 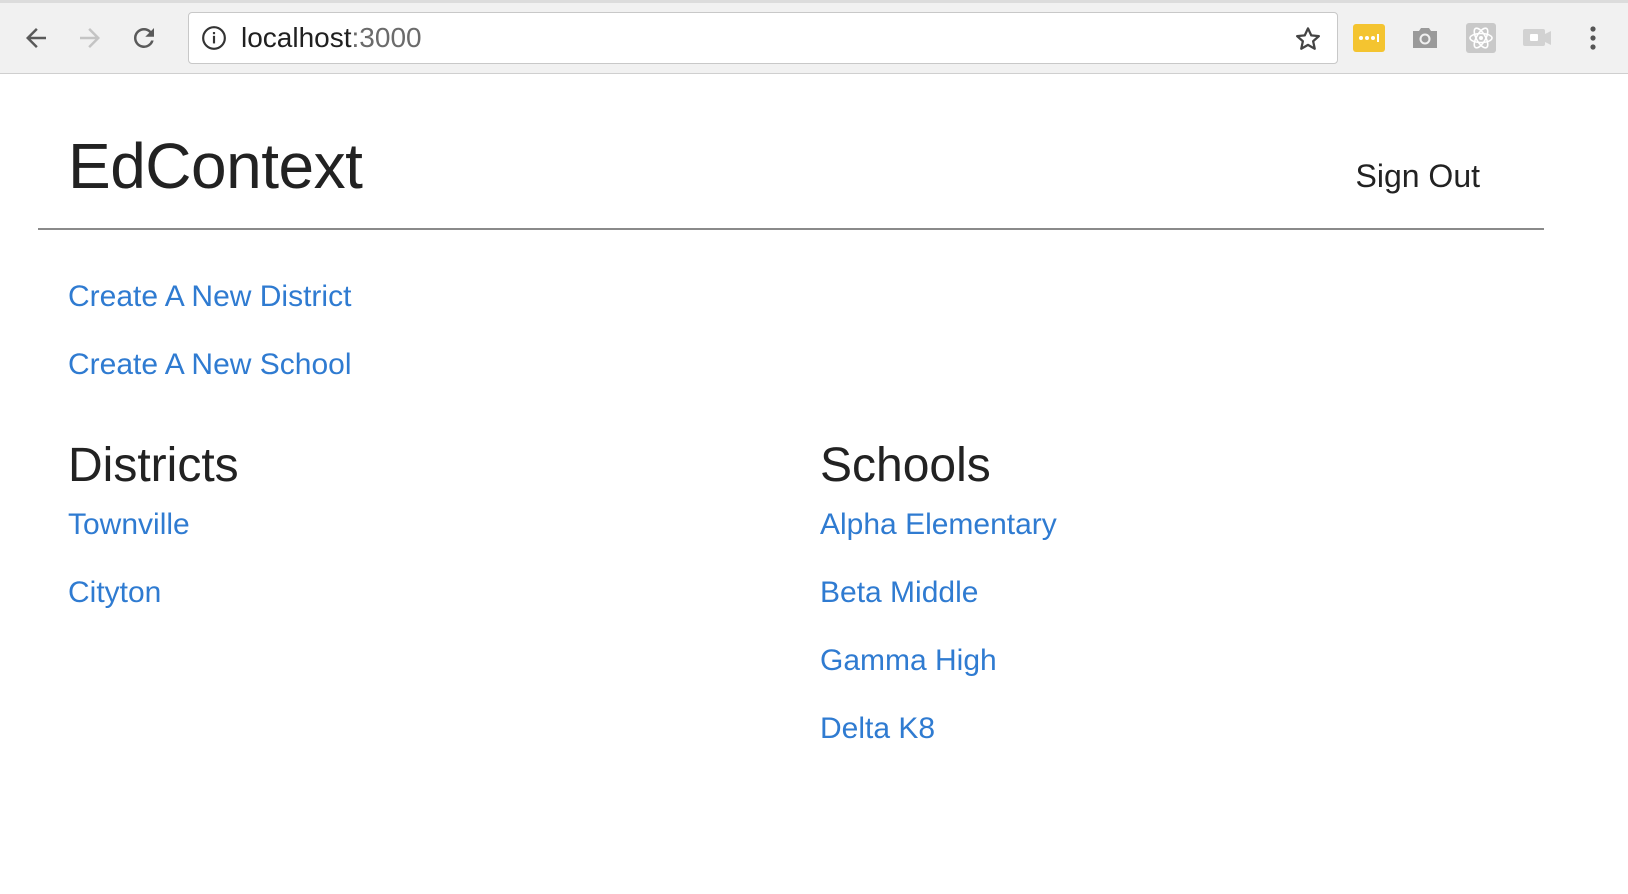 I want to click on cast-icon, so click(x=1537, y=37).